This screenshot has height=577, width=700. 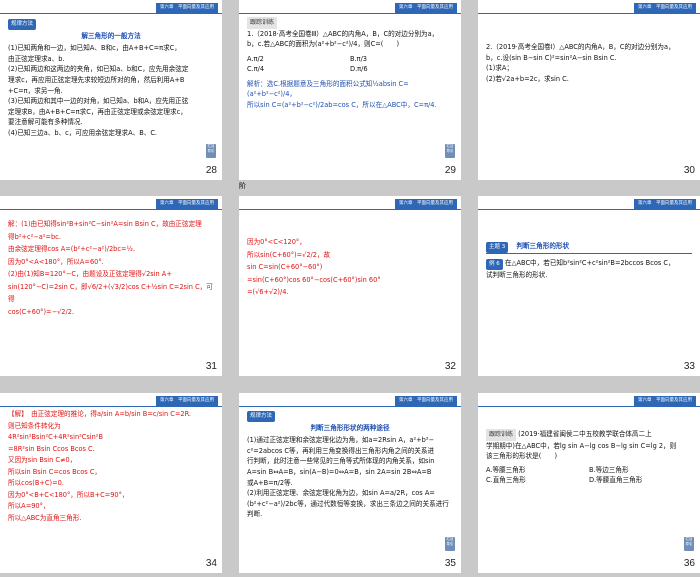 What do you see at coordinates (500, 68) in the screenshot?
I see `question-line: (1)求A；` at bounding box center [500, 68].